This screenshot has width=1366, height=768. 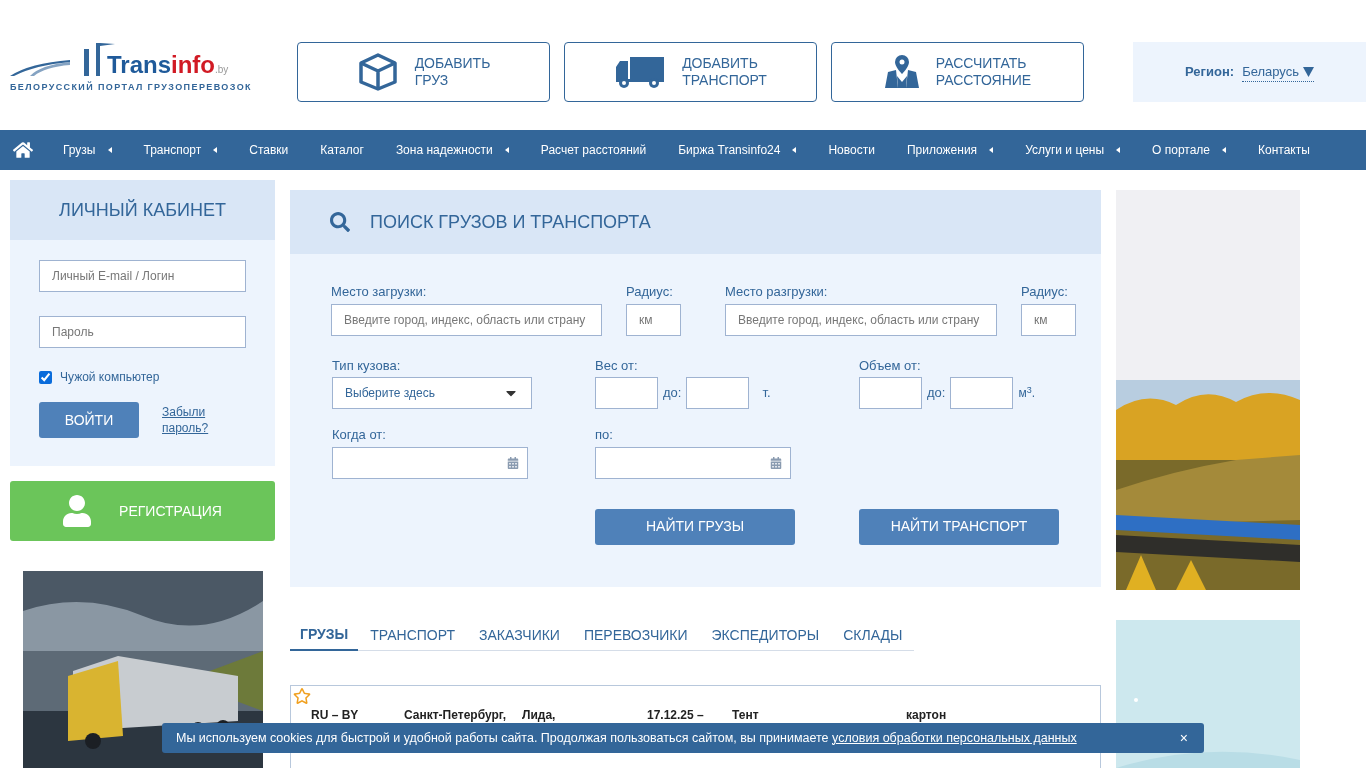 What do you see at coordinates (168, 65) in the screenshot?
I see `logo-text: Transinfo.by` at bounding box center [168, 65].